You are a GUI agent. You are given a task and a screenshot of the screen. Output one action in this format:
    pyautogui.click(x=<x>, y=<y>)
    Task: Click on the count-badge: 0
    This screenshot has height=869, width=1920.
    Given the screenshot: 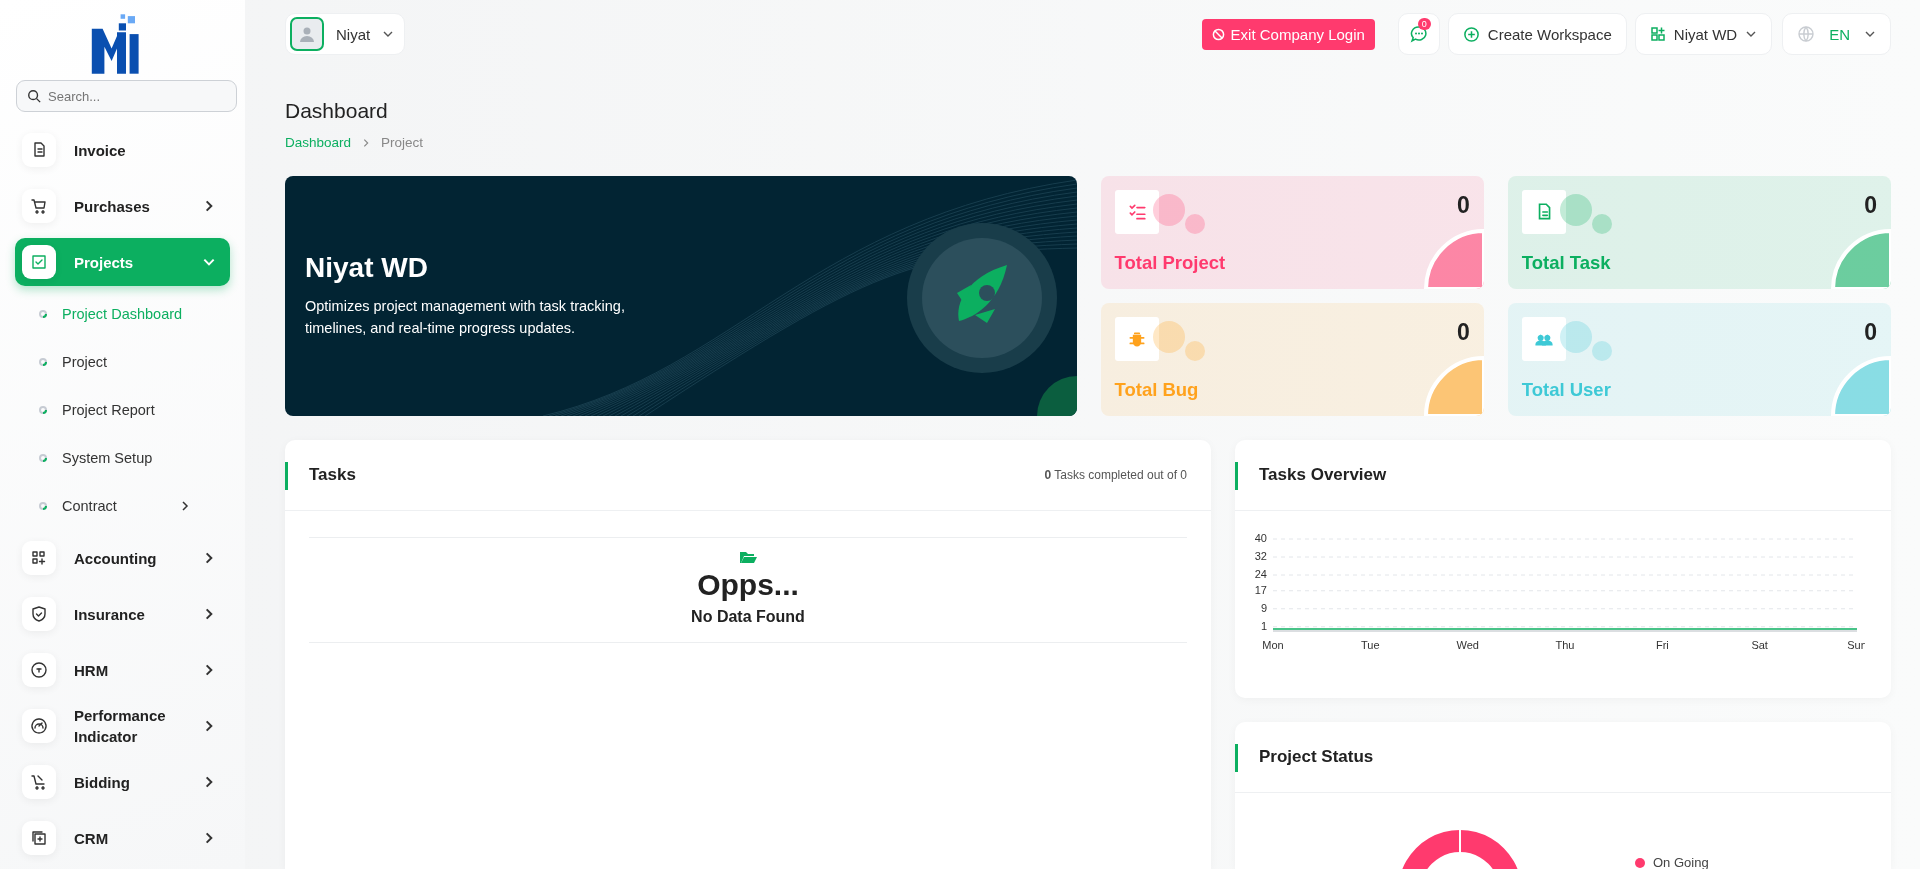 What is the action you would take?
    pyautogui.click(x=1424, y=24)
    